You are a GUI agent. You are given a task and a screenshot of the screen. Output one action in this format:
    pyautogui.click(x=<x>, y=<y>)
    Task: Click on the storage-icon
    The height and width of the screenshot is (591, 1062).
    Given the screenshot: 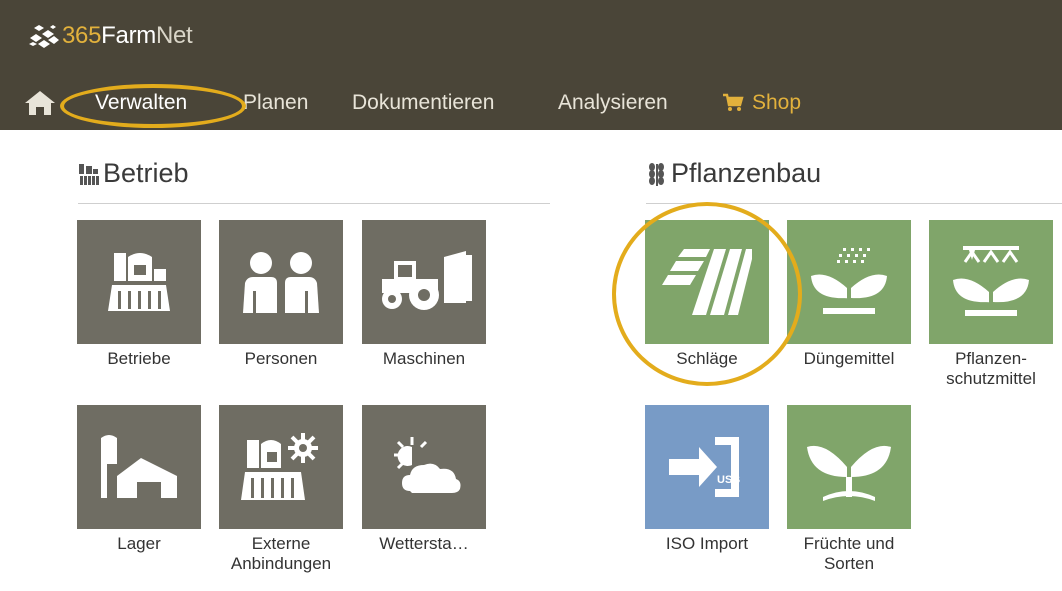 What is the action you would take?
    pyautogui.click(x=139, y=466)
    